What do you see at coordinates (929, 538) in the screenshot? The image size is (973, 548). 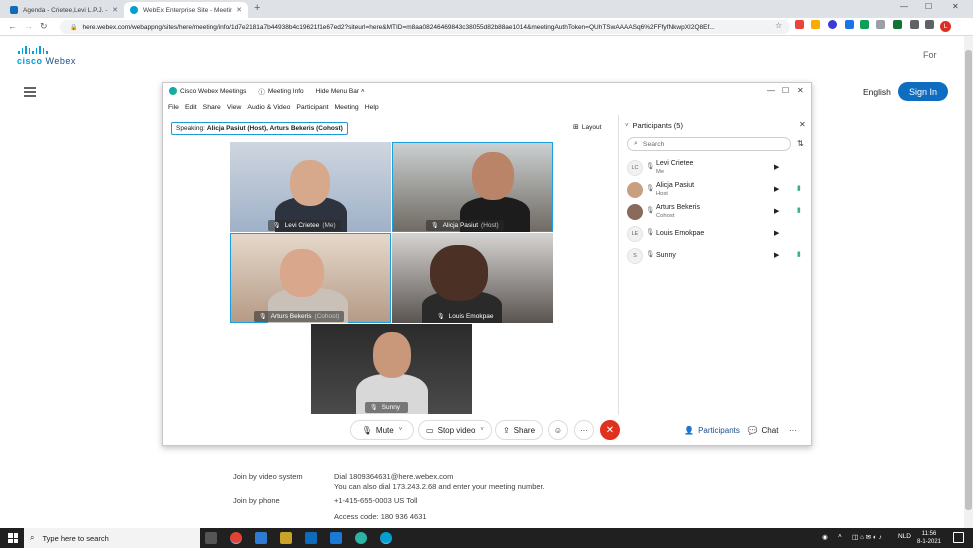 I see `system-clock: 11:56 8-1-2021` at bounding box center [929, 538].